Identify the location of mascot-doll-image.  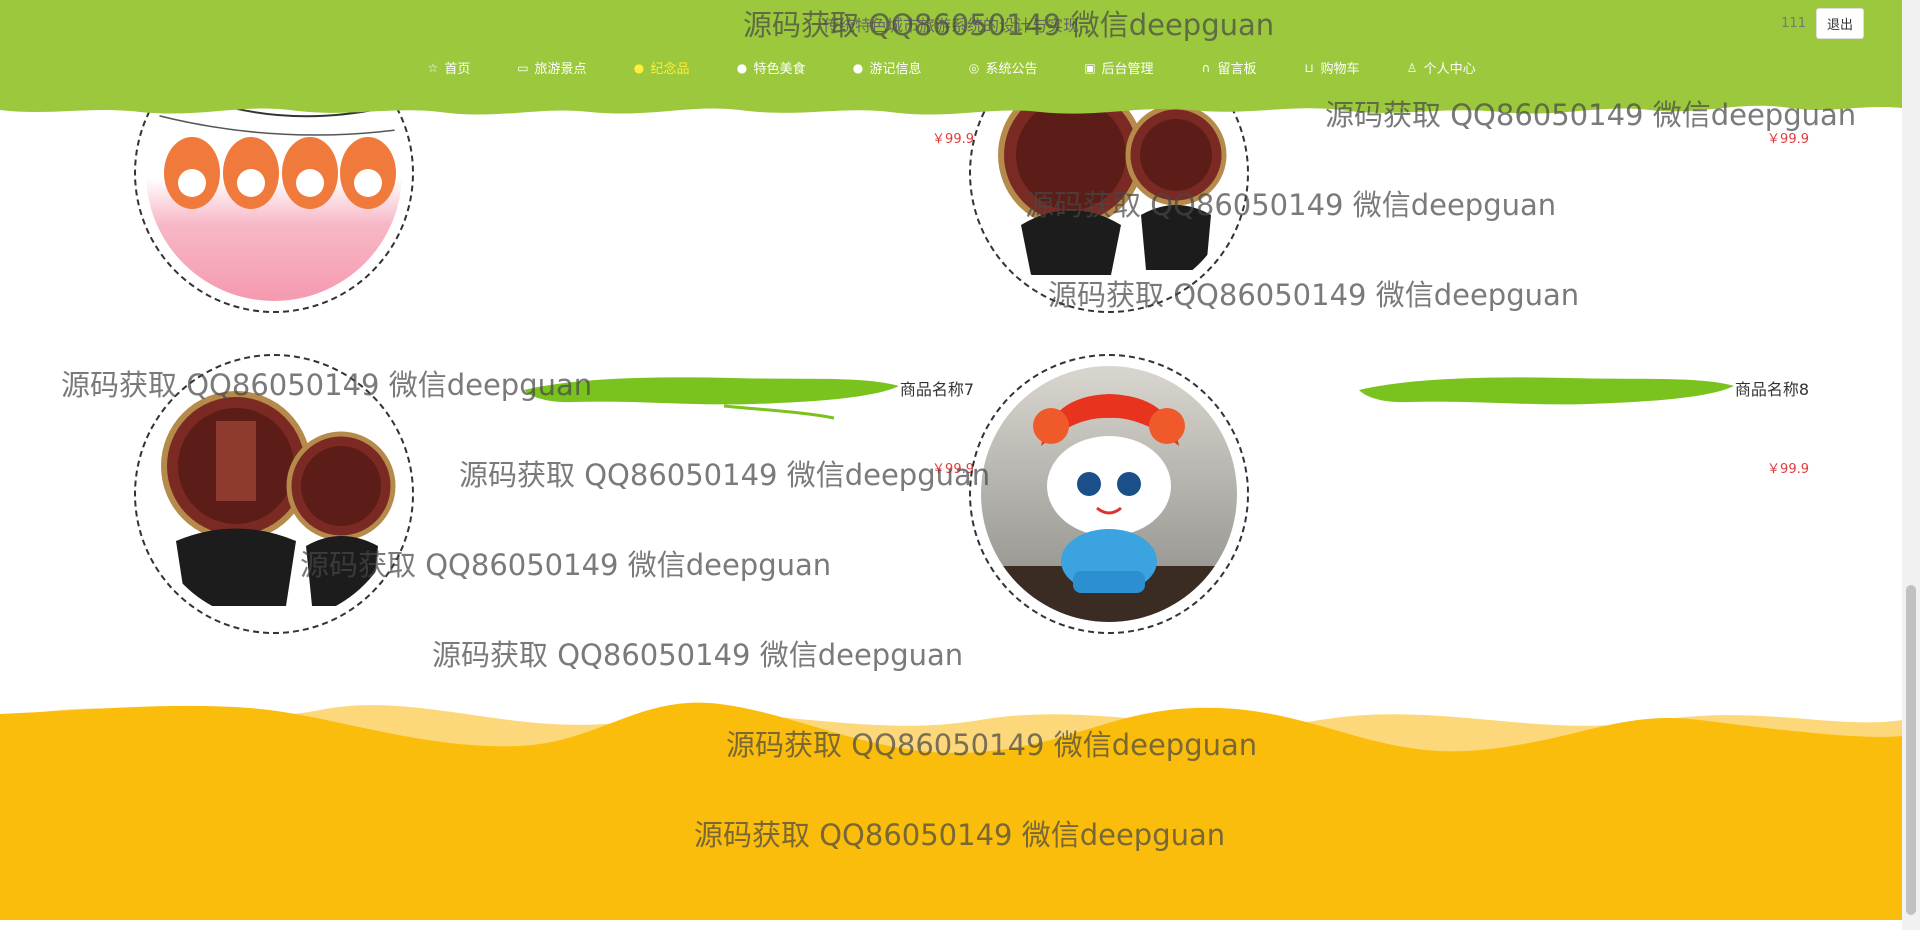
(1109, 494).